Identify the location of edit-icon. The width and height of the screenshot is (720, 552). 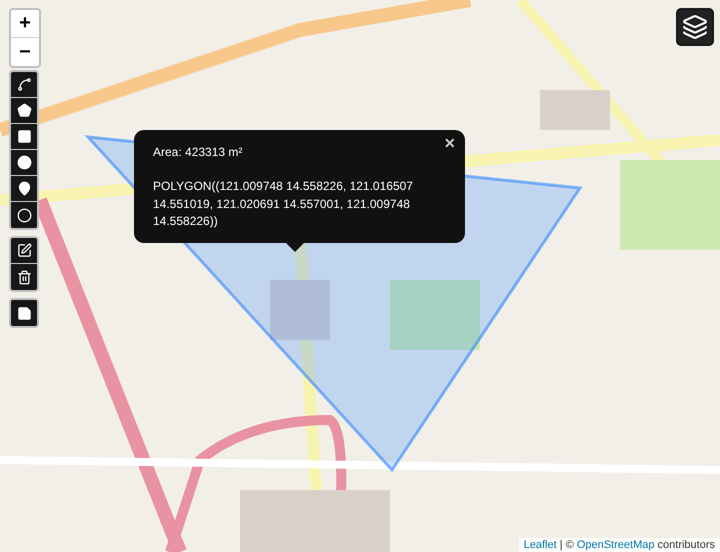
(24, 250).